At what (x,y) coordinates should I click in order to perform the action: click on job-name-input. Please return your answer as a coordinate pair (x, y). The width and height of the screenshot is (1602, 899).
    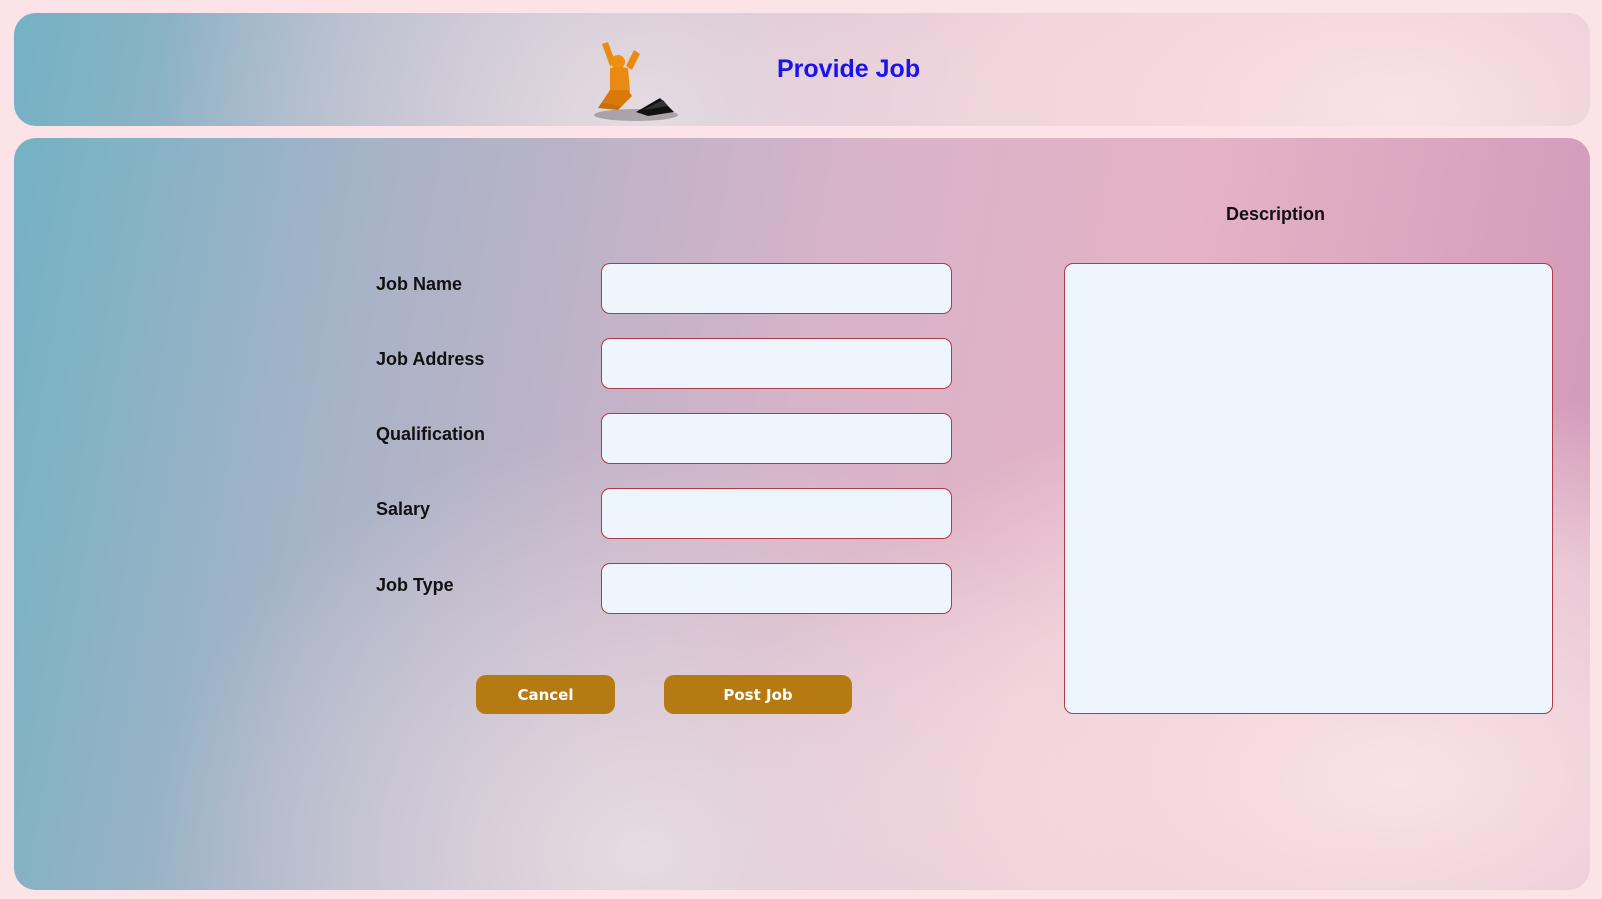
    Looking at the image, I should click on (776, 288).